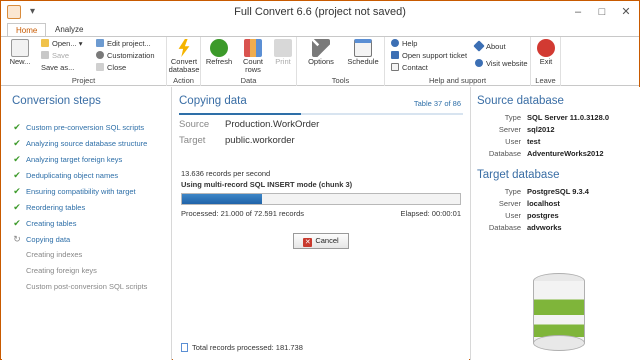 The height and width of the screenshot is (360, 640). Describe the element at coordinates (321, 241) in the screenshot. I see `cancel-button: ✕ Cancel` at that location.